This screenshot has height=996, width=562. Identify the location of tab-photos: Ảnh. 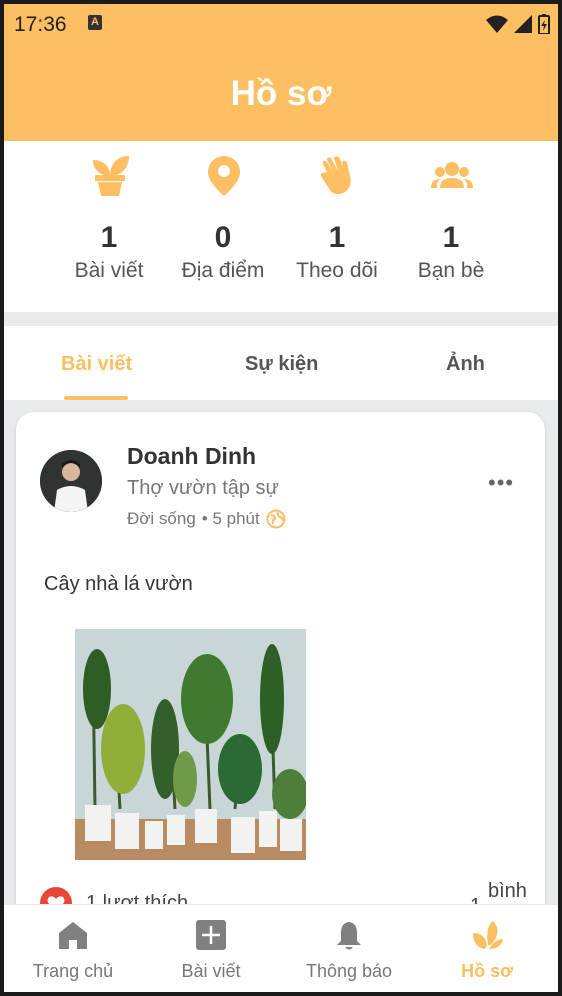
(465, 364).